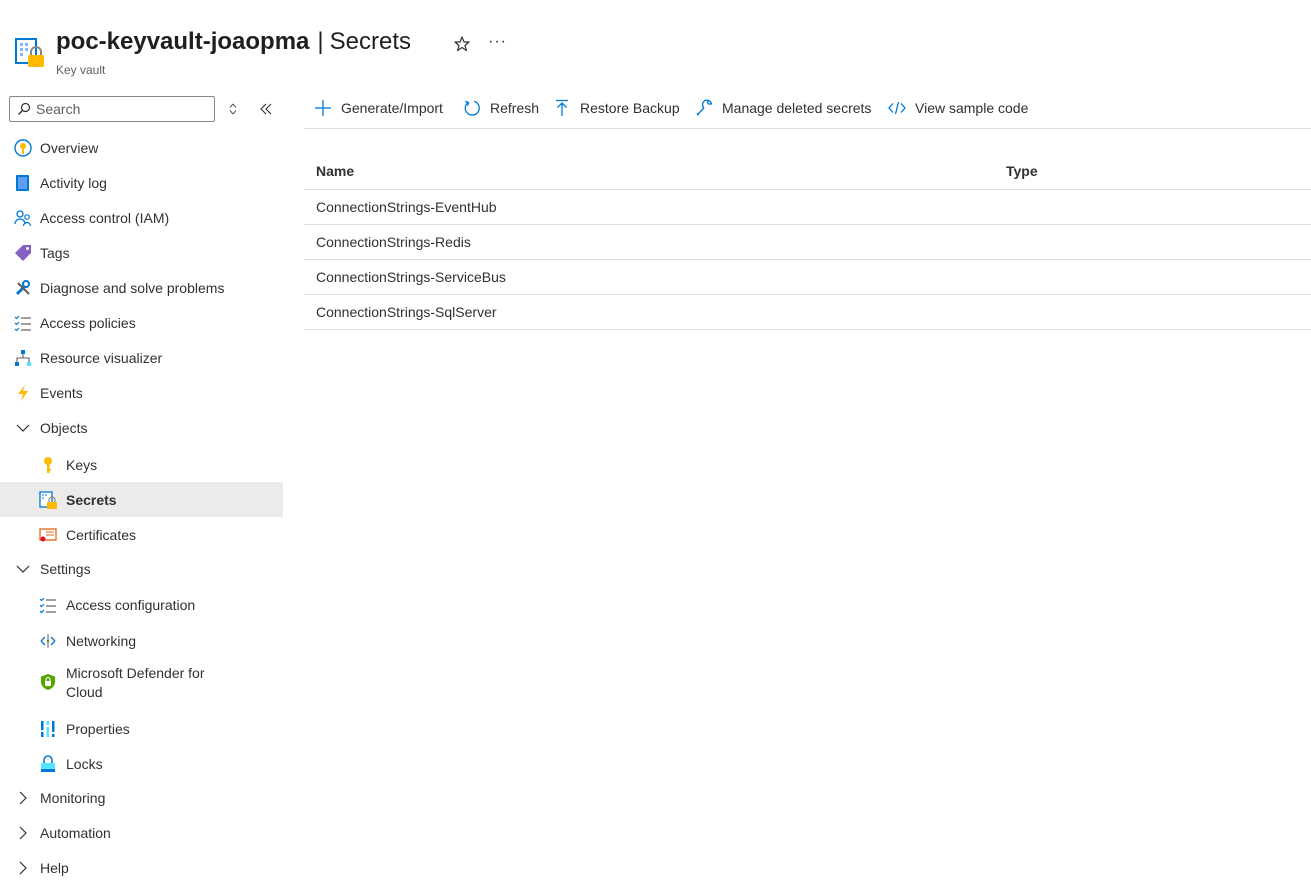 Image resolution: width=1311 pixels, height=892 pixels. What do you see at coordinates (406, 207) in the screenshot?
I see `secret-name-cell: ConnectionStrings-EventHub` at bounding box center [406, 207].